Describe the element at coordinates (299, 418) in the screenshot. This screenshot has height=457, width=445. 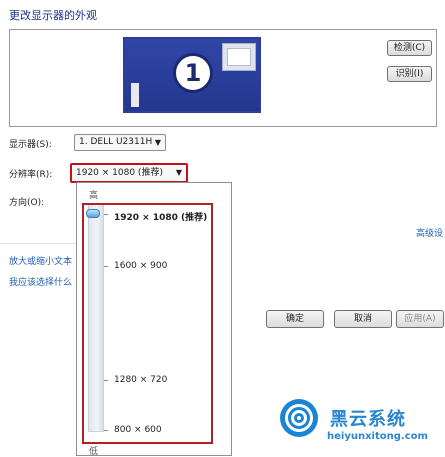
I see `heiyun-logo-icon` at that location.